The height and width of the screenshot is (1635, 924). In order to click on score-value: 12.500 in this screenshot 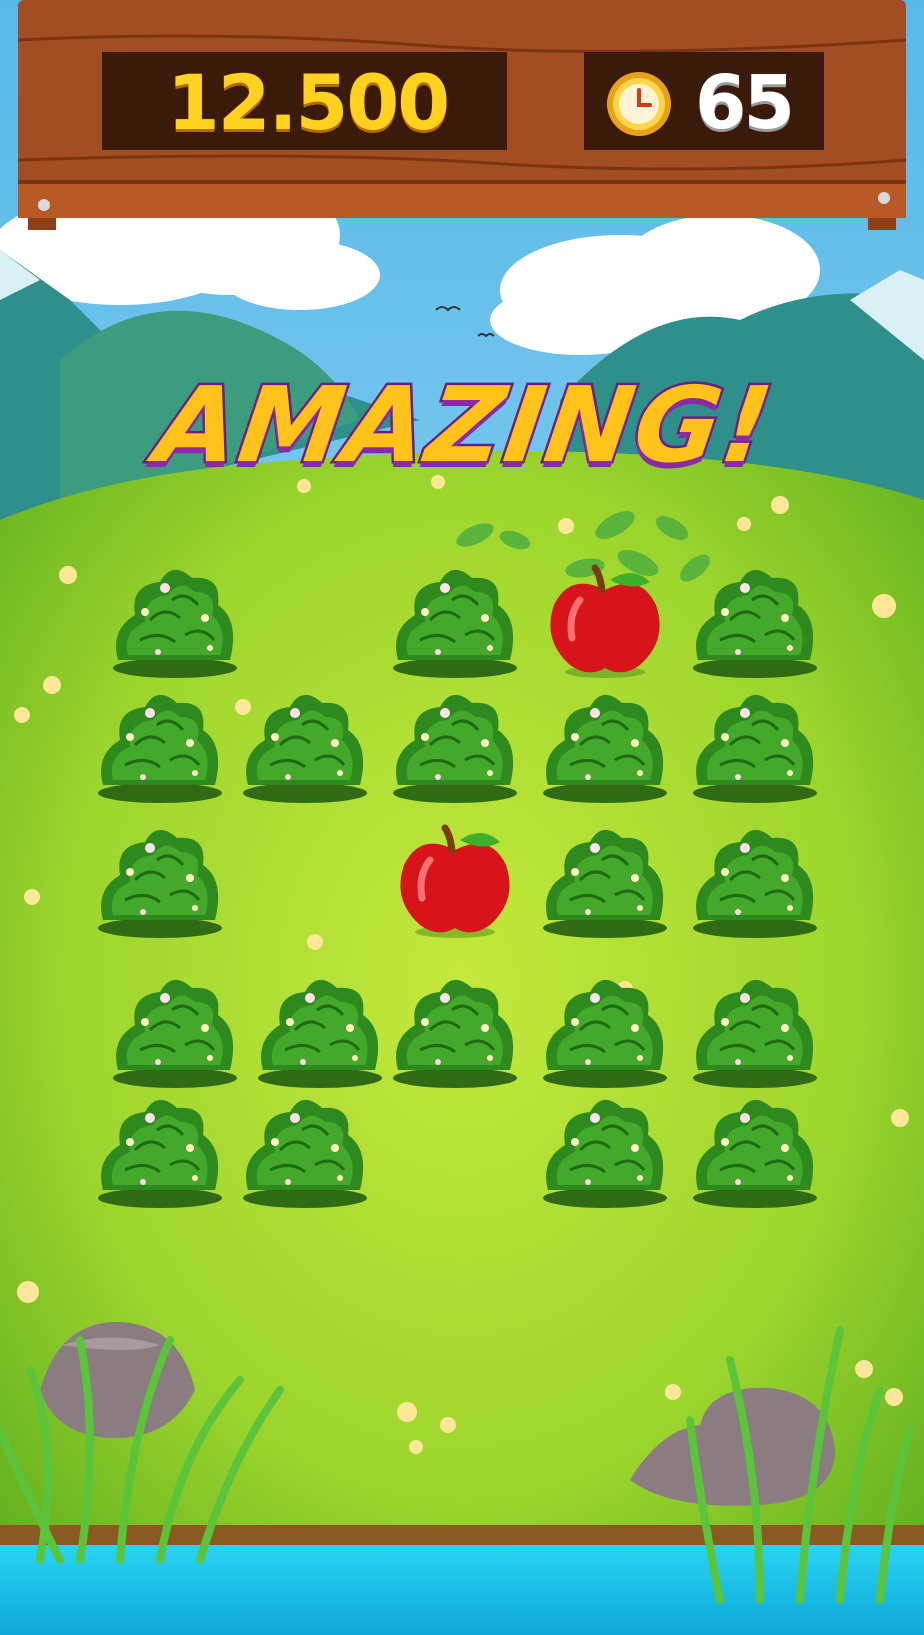, I will do `click(308, 102)`.